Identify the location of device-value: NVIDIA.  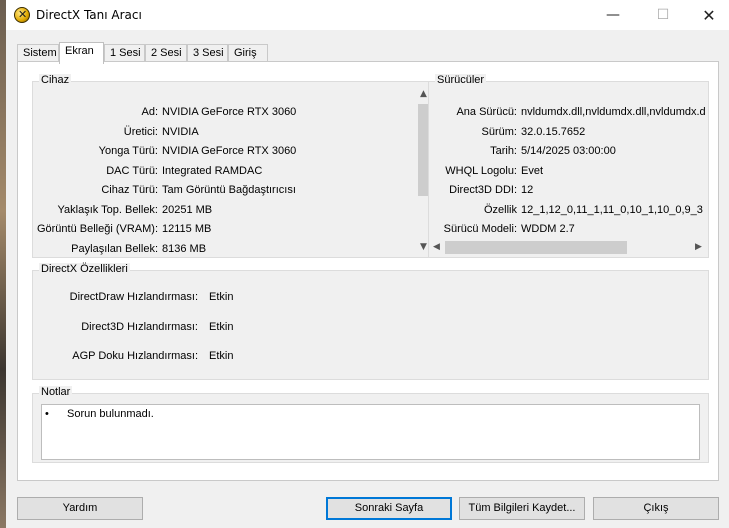
(180, 131).